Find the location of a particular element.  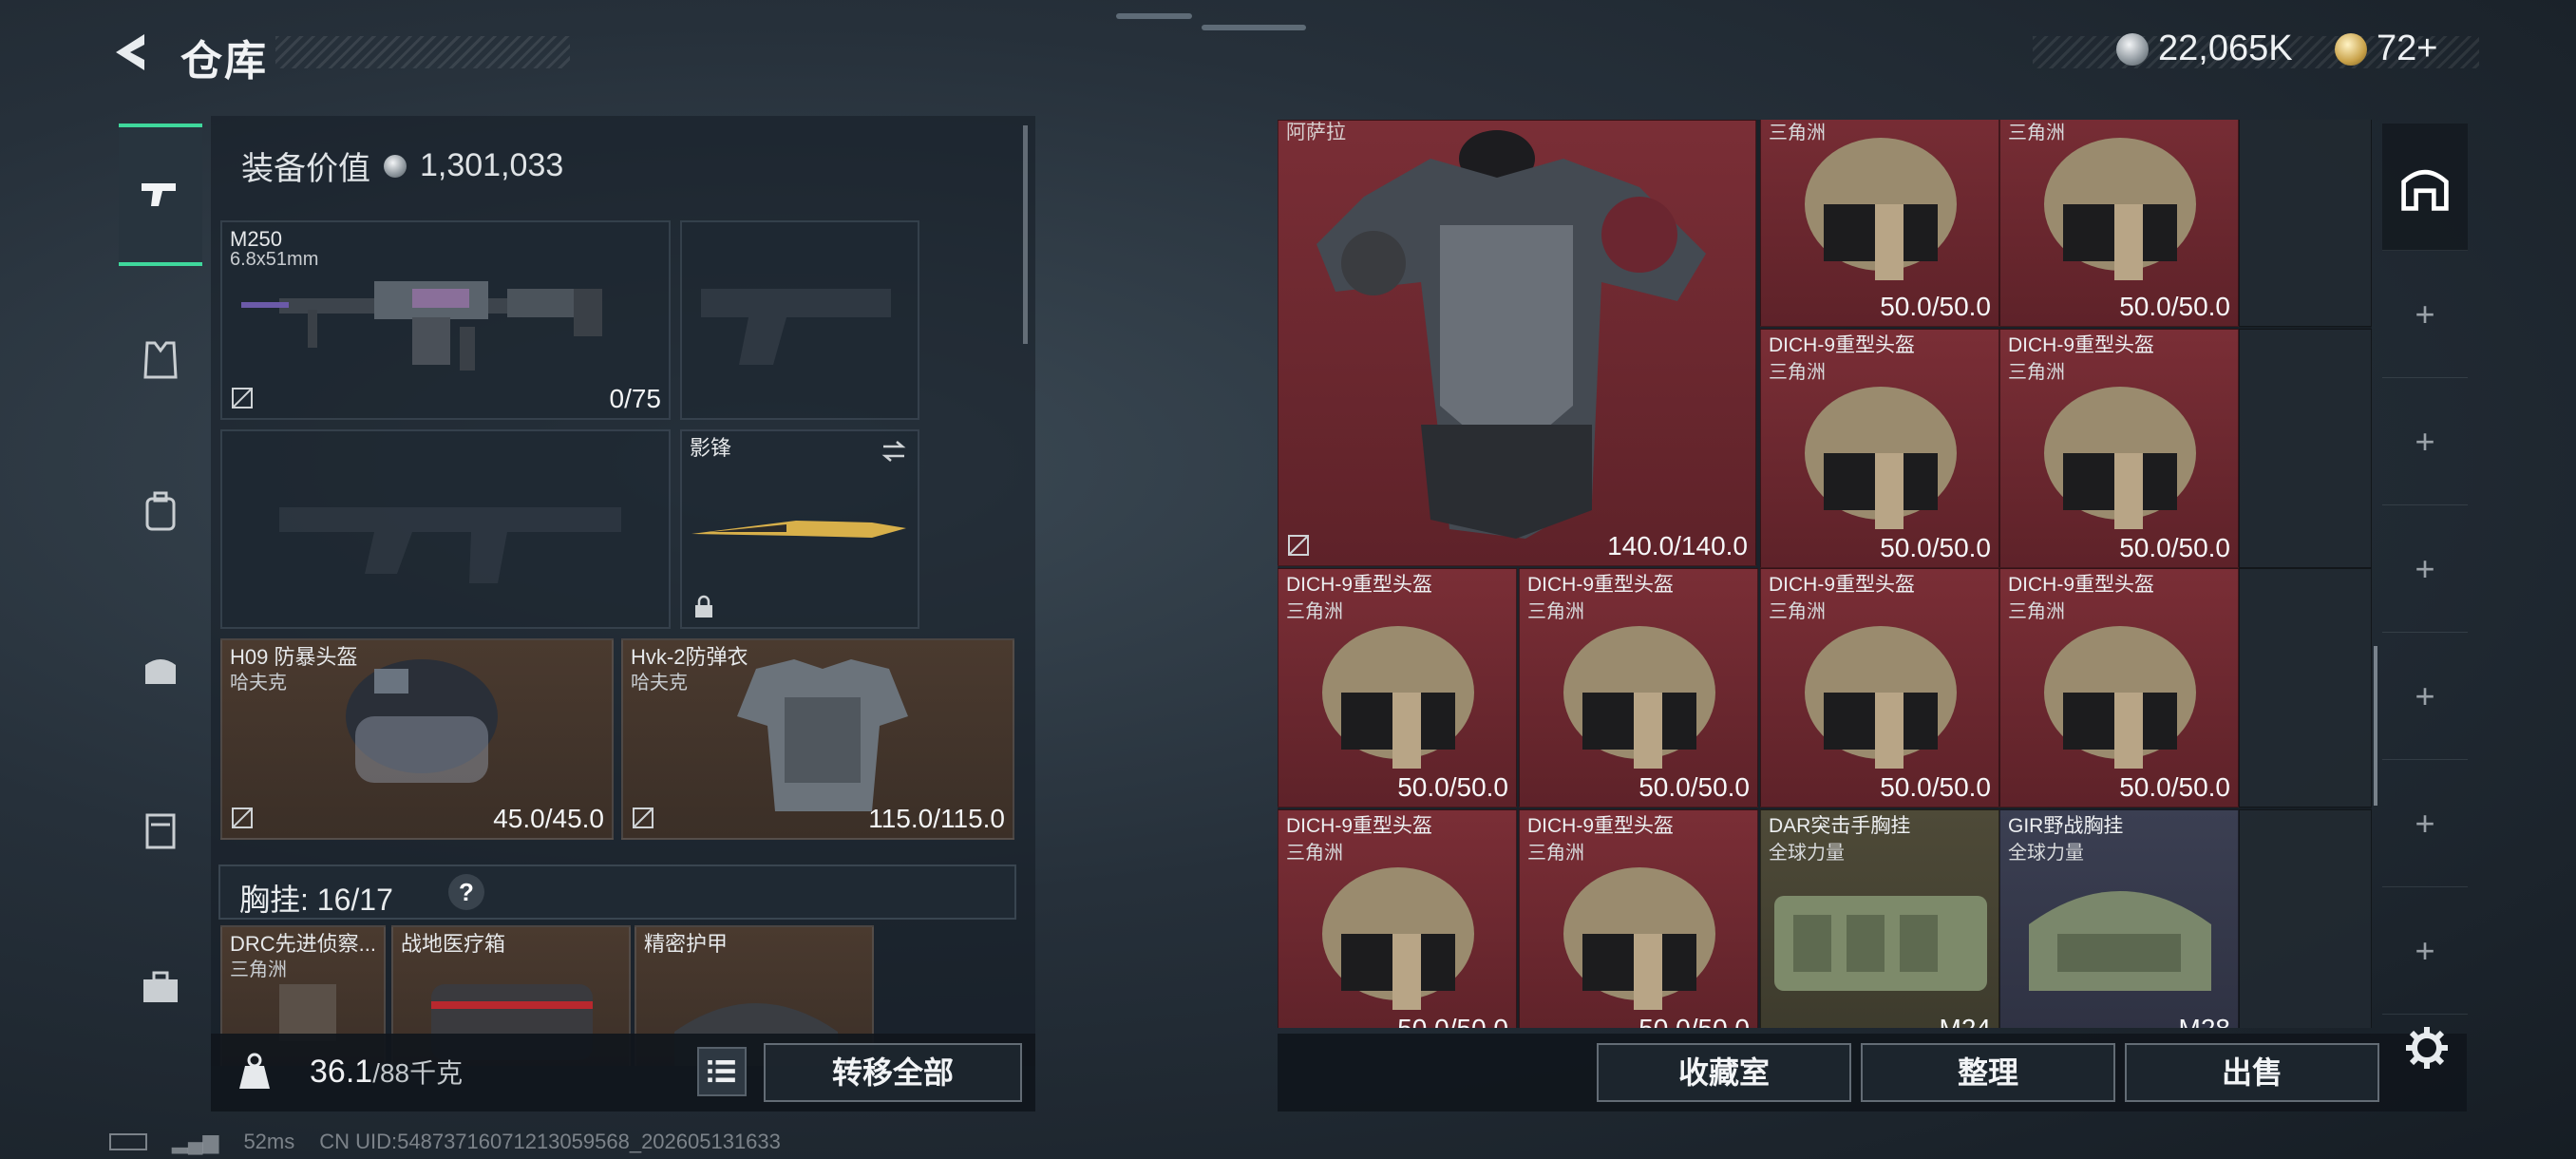

bag-icon is located at coordinates (160, 671).